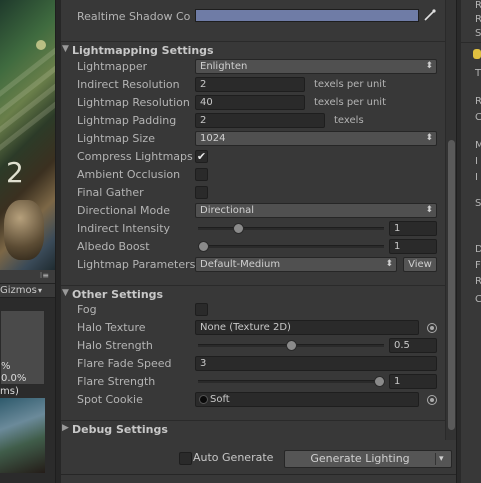 This screenshot has width=481, height=483. What do you see at coordinates (213, 138) in the screenshot?
I see `dropdown-value: 1024` at bounding box center [213, 138].